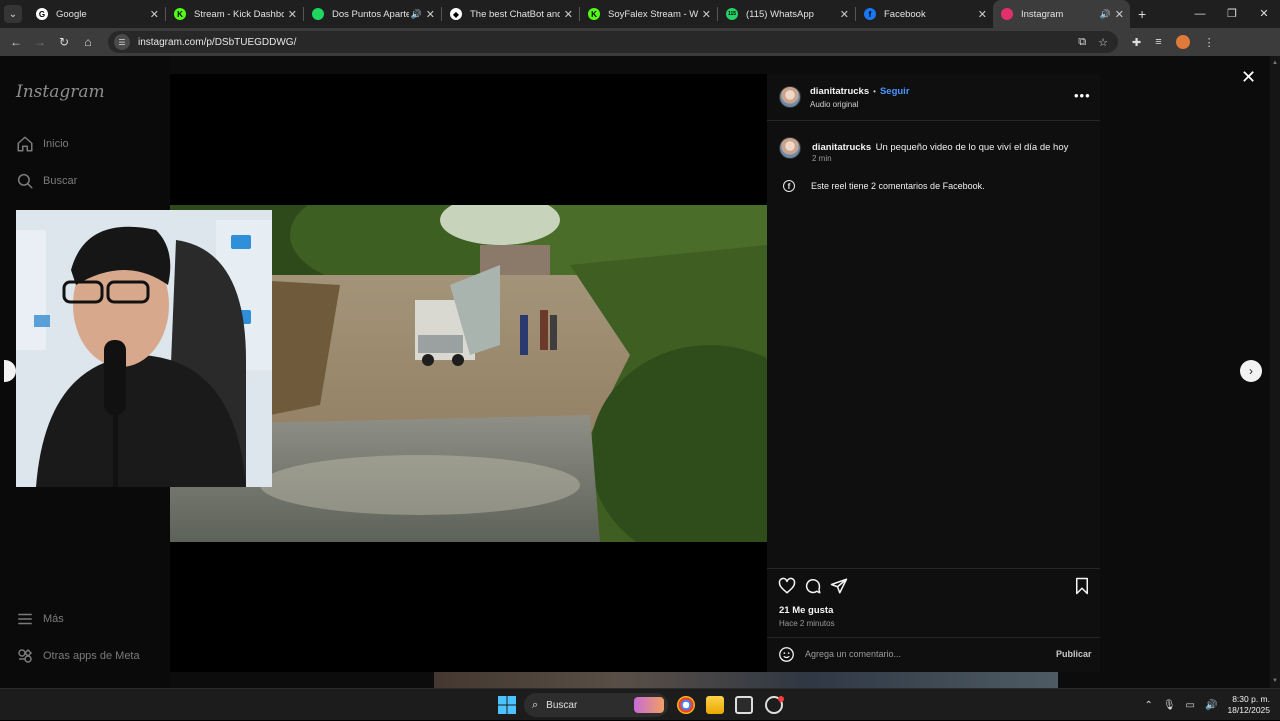 Image resolution: width=1280 pixels, height=721 pixels. What do you see at coordinates (1248, 705) in the screenshot?
I see `clock: 8:30 p. m. 18/12/2025` at bounding box center [1248, 705].